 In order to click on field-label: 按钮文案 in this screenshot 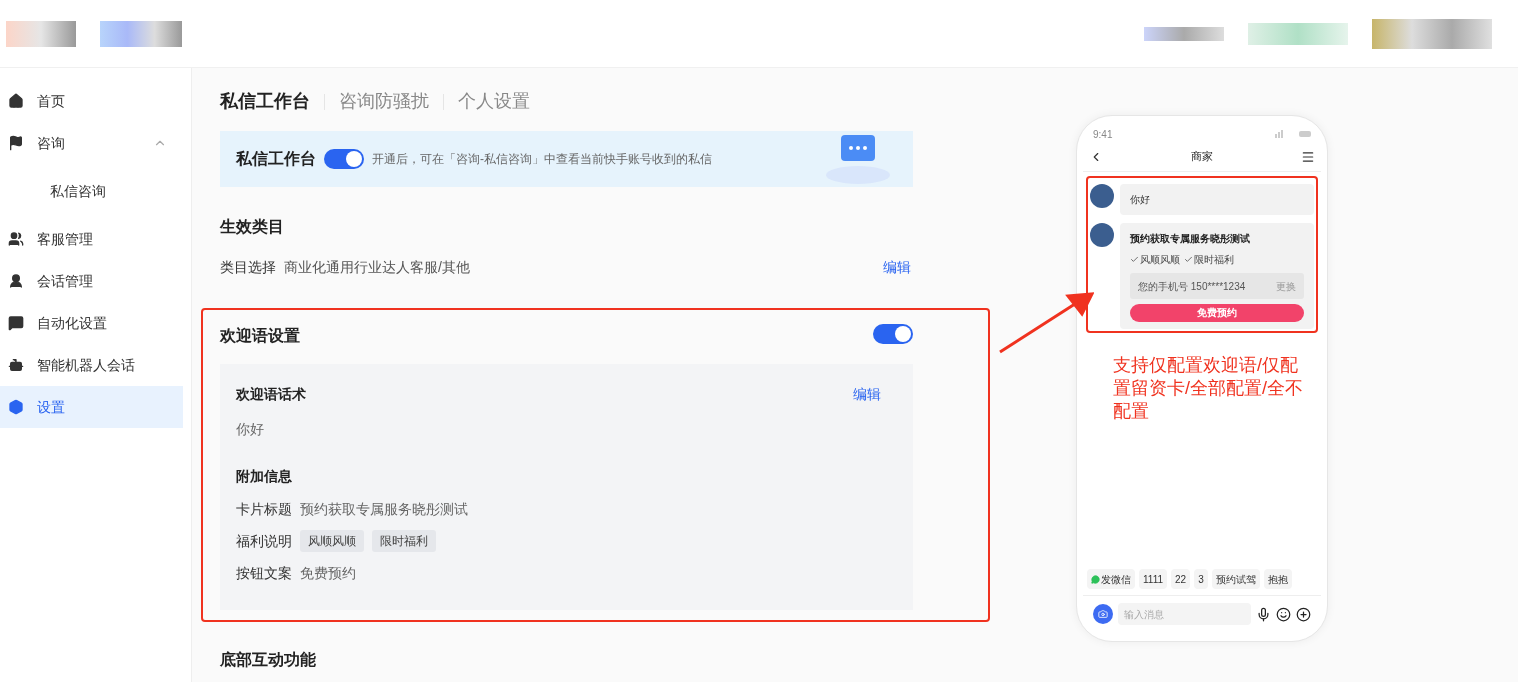, I will do `click(264, 573)`.